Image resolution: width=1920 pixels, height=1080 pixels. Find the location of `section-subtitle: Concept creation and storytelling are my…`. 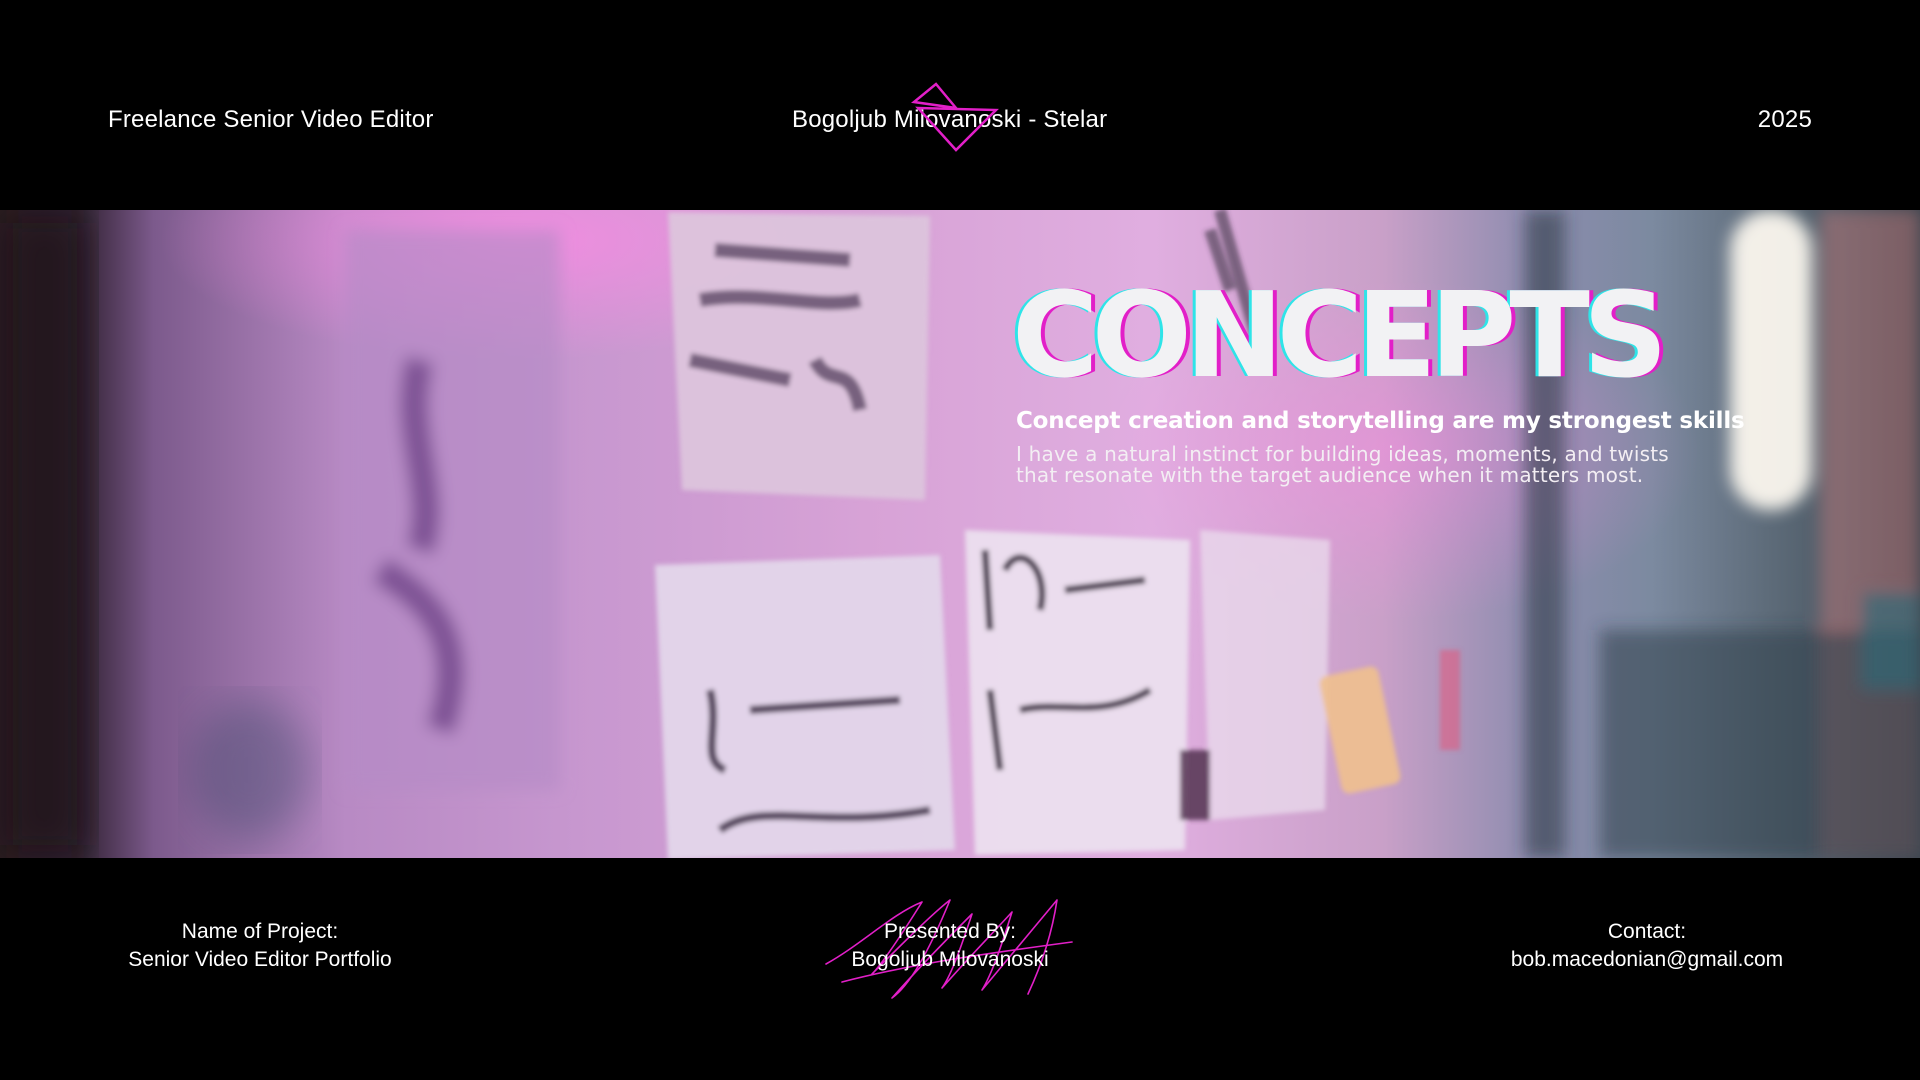

section-subtitle: Concept creation and storytelling are my… is located at coordinates (1380, 421).